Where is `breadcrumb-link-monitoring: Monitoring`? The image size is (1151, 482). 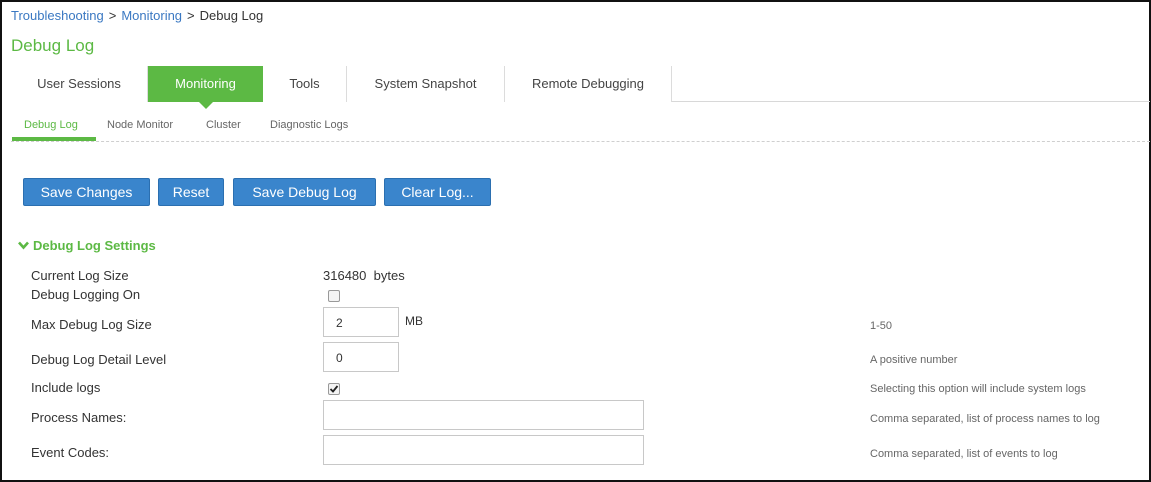 breadcrumb-link-monitoring: Monitoring is located at coordinates (151, 15).